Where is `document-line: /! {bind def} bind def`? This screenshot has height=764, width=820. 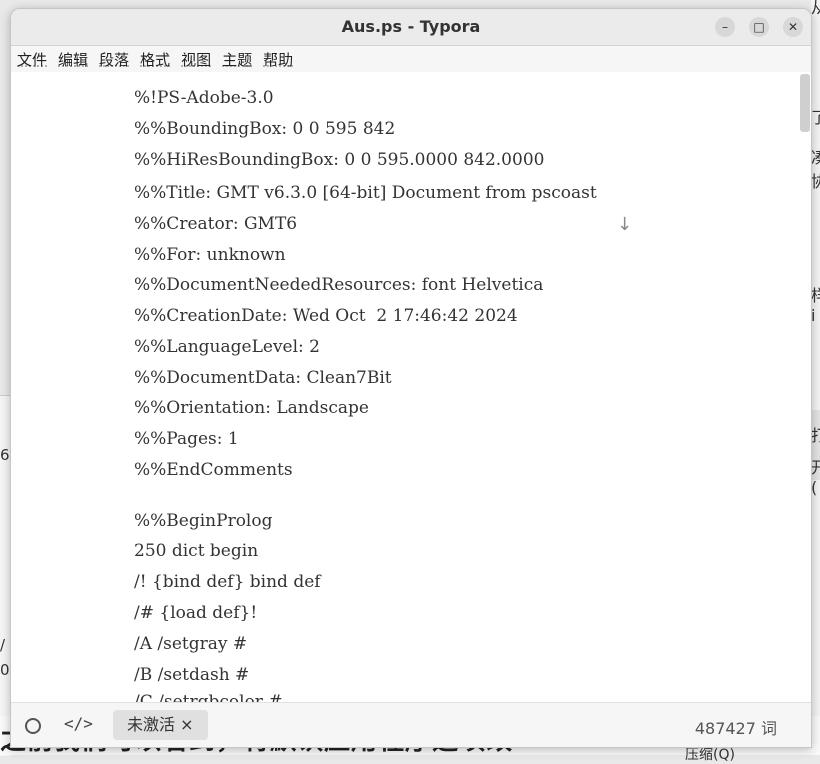 document-line: /! {bind def} bind def is located at coordinates (227, 582).